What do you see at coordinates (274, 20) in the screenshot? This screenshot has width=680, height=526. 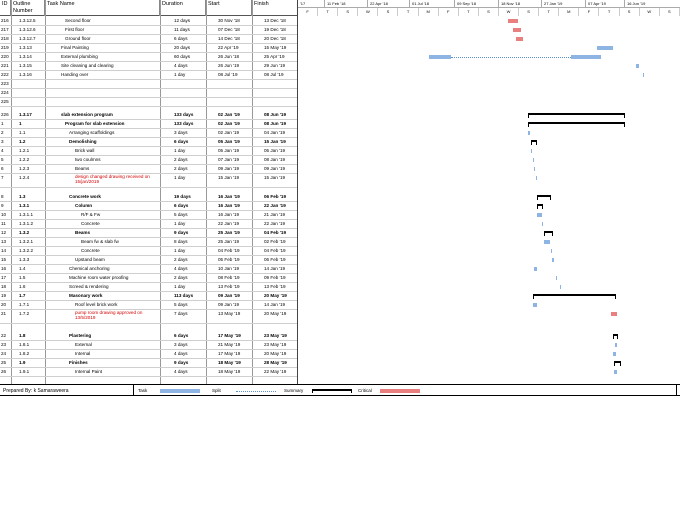 I see `cell-finish: 13 Dec '18` at bounding box center [274, 20].